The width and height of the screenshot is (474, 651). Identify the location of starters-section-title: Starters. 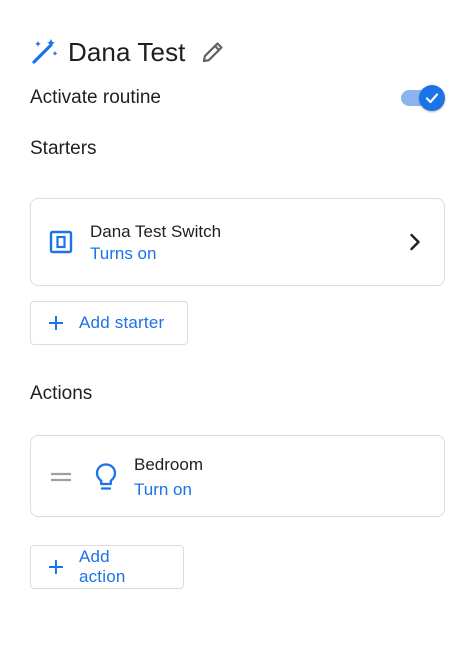
(63, 148).